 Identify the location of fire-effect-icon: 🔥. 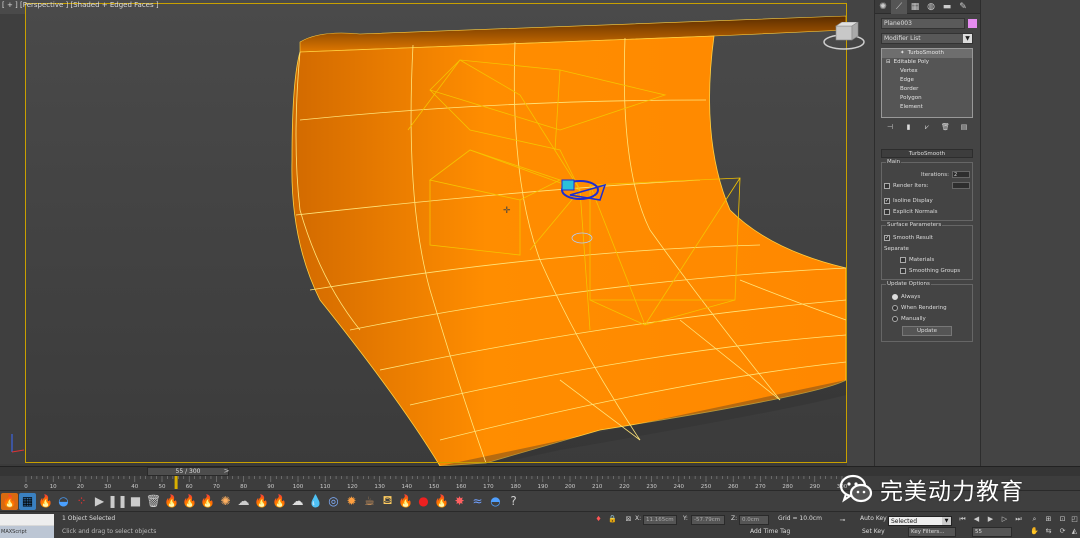
(9, 501).